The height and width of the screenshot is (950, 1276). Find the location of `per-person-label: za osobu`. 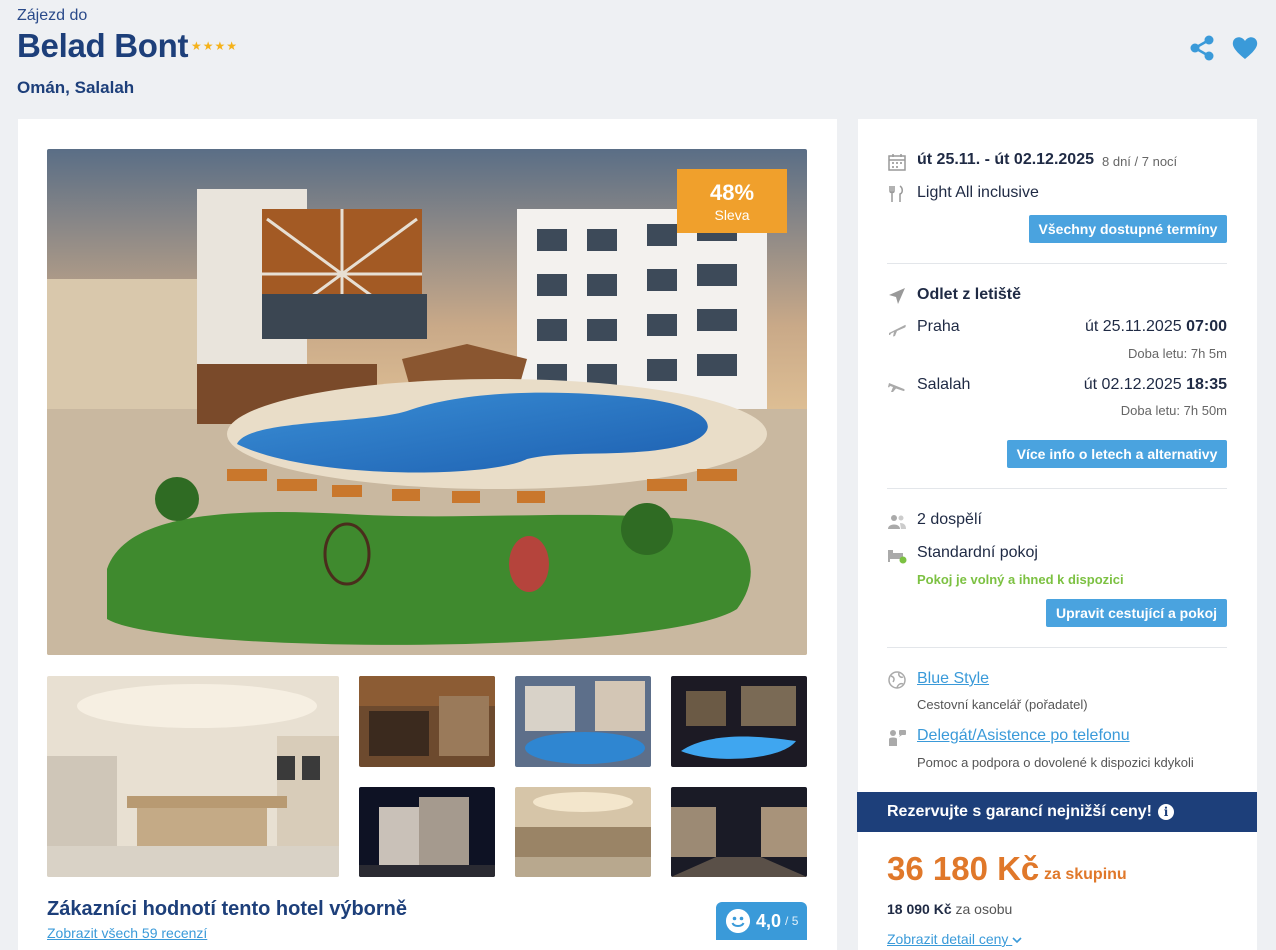

per-person-label: za osobu is located at coordinates (984, 909).